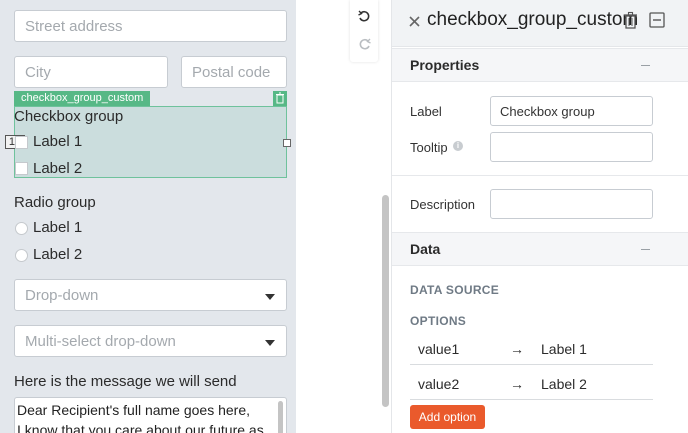  What do you see at coordinates (447, 417) in the screenshot?
I see `add-option-button: Add option` at bounding box center [447, 417].